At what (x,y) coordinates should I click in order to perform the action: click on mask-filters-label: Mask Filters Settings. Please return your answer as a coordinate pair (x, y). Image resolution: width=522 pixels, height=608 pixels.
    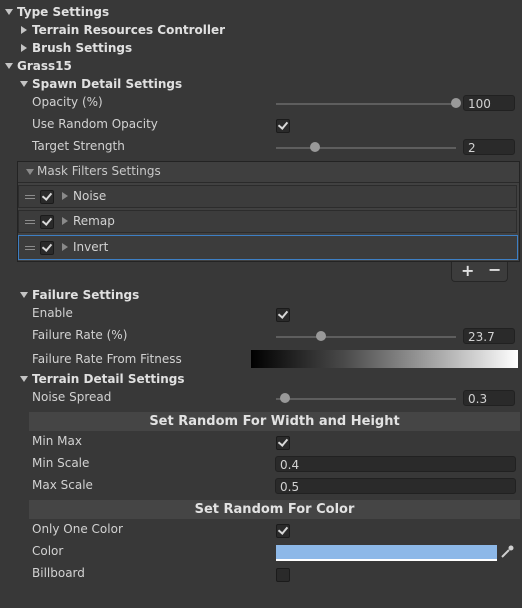
    Looking at the image, I should click on (99, 171).